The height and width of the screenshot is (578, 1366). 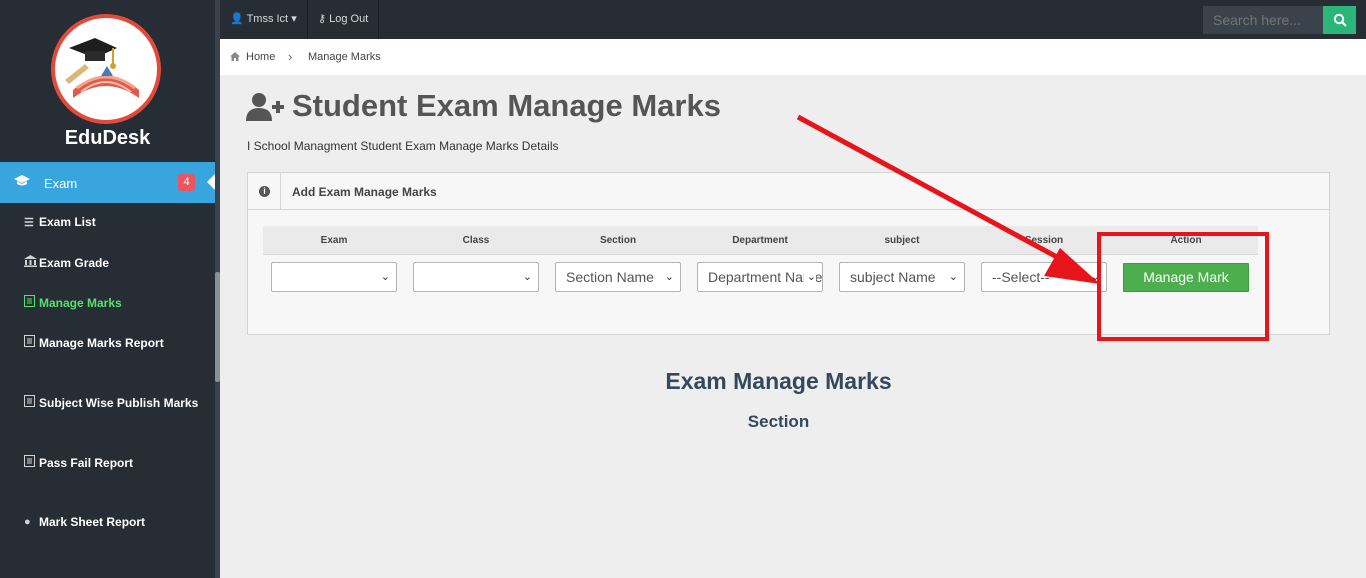 What do you see at coordinates (1183, 286) in the screenshot?
I see `highlight-box-annotation` at bounding box center [1183, 286].